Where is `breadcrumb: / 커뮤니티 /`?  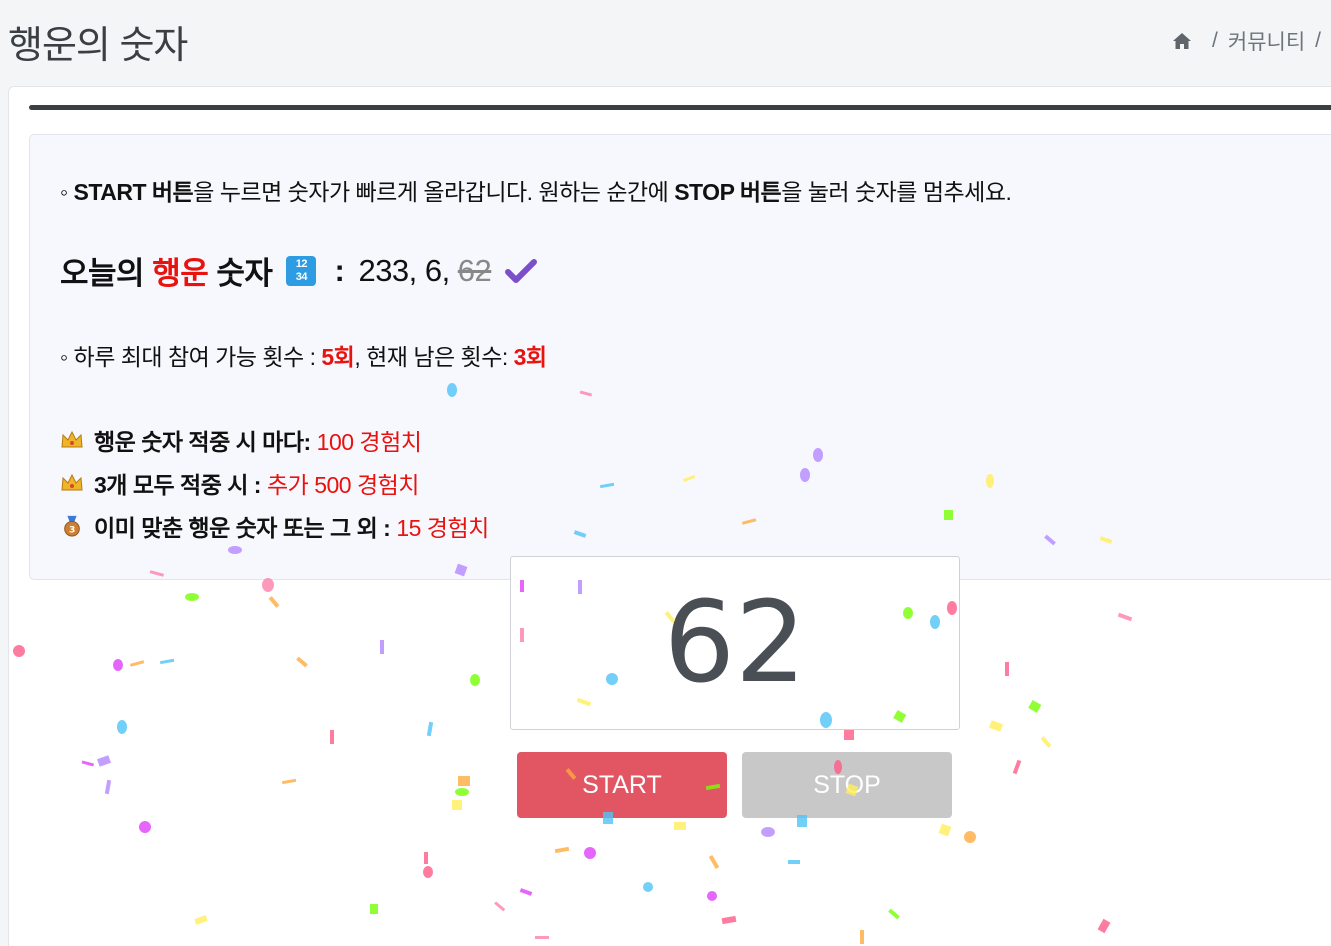
breadcrumb: / 커뮤니티 / is located at coordinates (1251, 41).